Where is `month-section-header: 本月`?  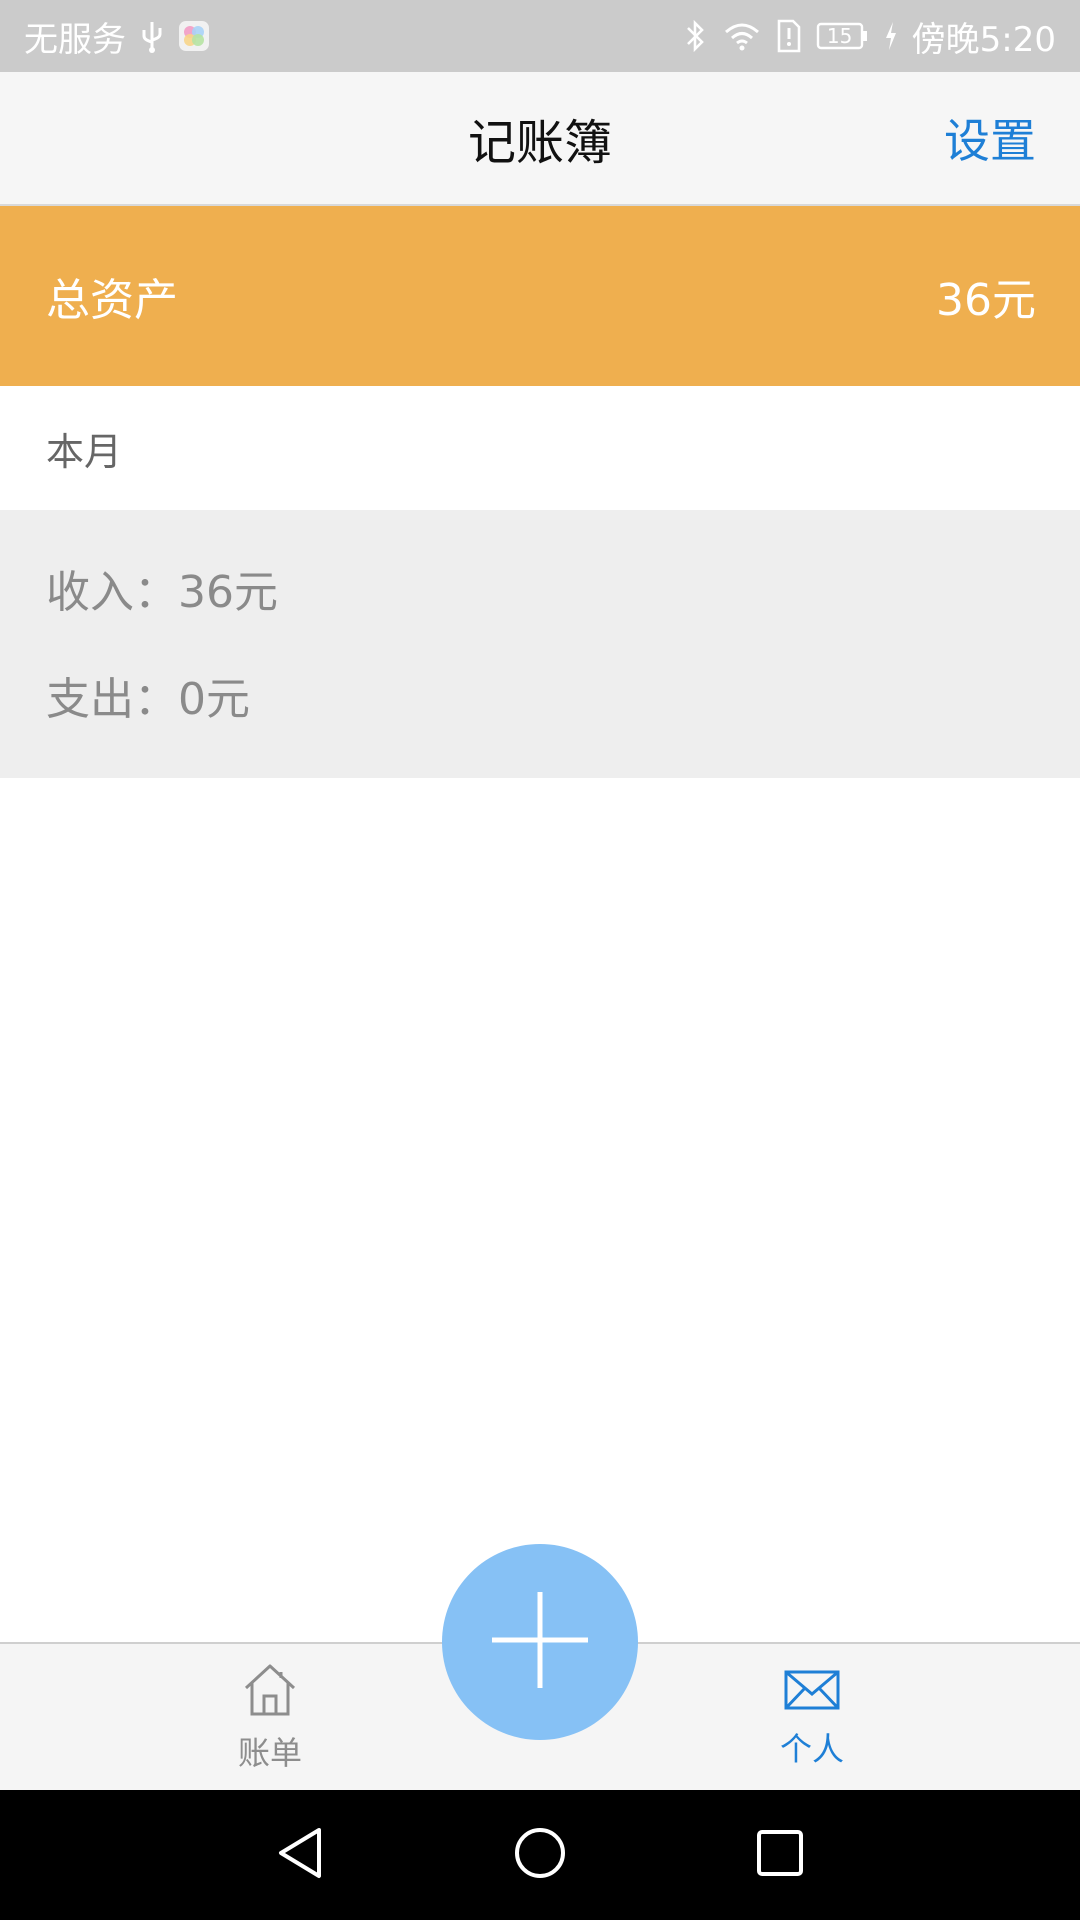
month-section-header: 本月 is located at coordinates (540, 448).